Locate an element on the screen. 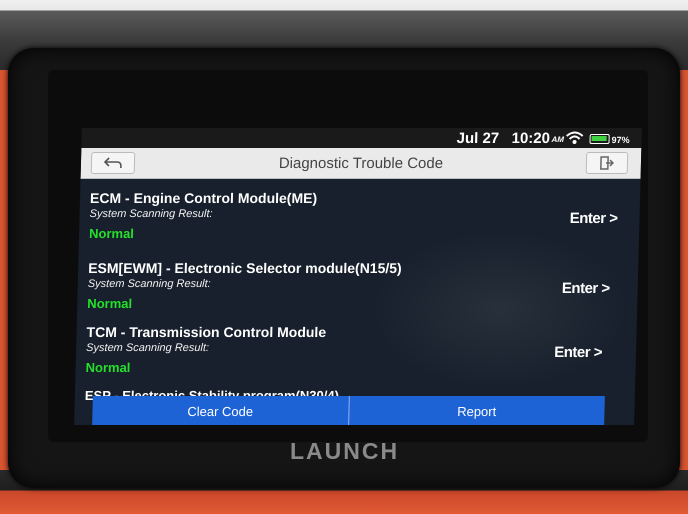 This screenshot has width=688, height=514. exit-button is located at coordinates (607, 163).